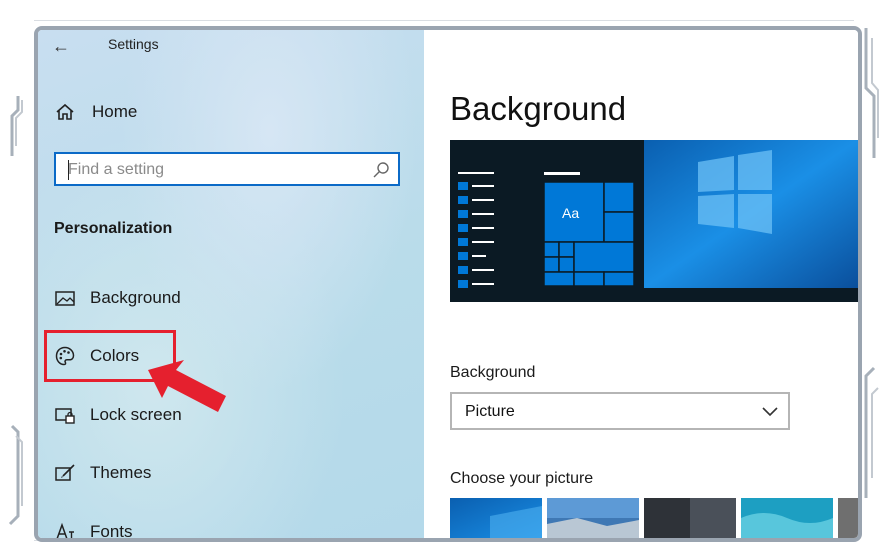 The image size is (886, 560). What do you see at coordinates (231, 415) in the screenshot?
I see `sidebar-item-lock-screen: Lock screen` at bounding box center [231, 415].